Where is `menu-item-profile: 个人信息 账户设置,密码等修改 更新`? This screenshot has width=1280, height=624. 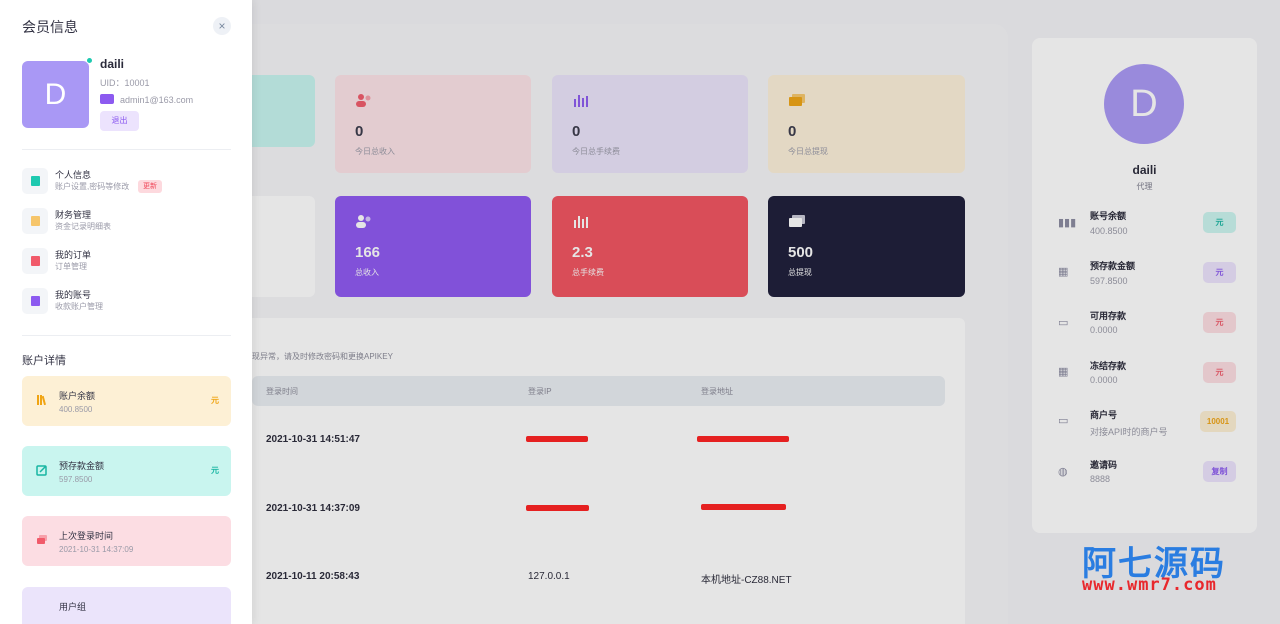 menu-item-profile: 个人信息 账户设置,密码等修改 更新 is located at coordinates (126, 184).